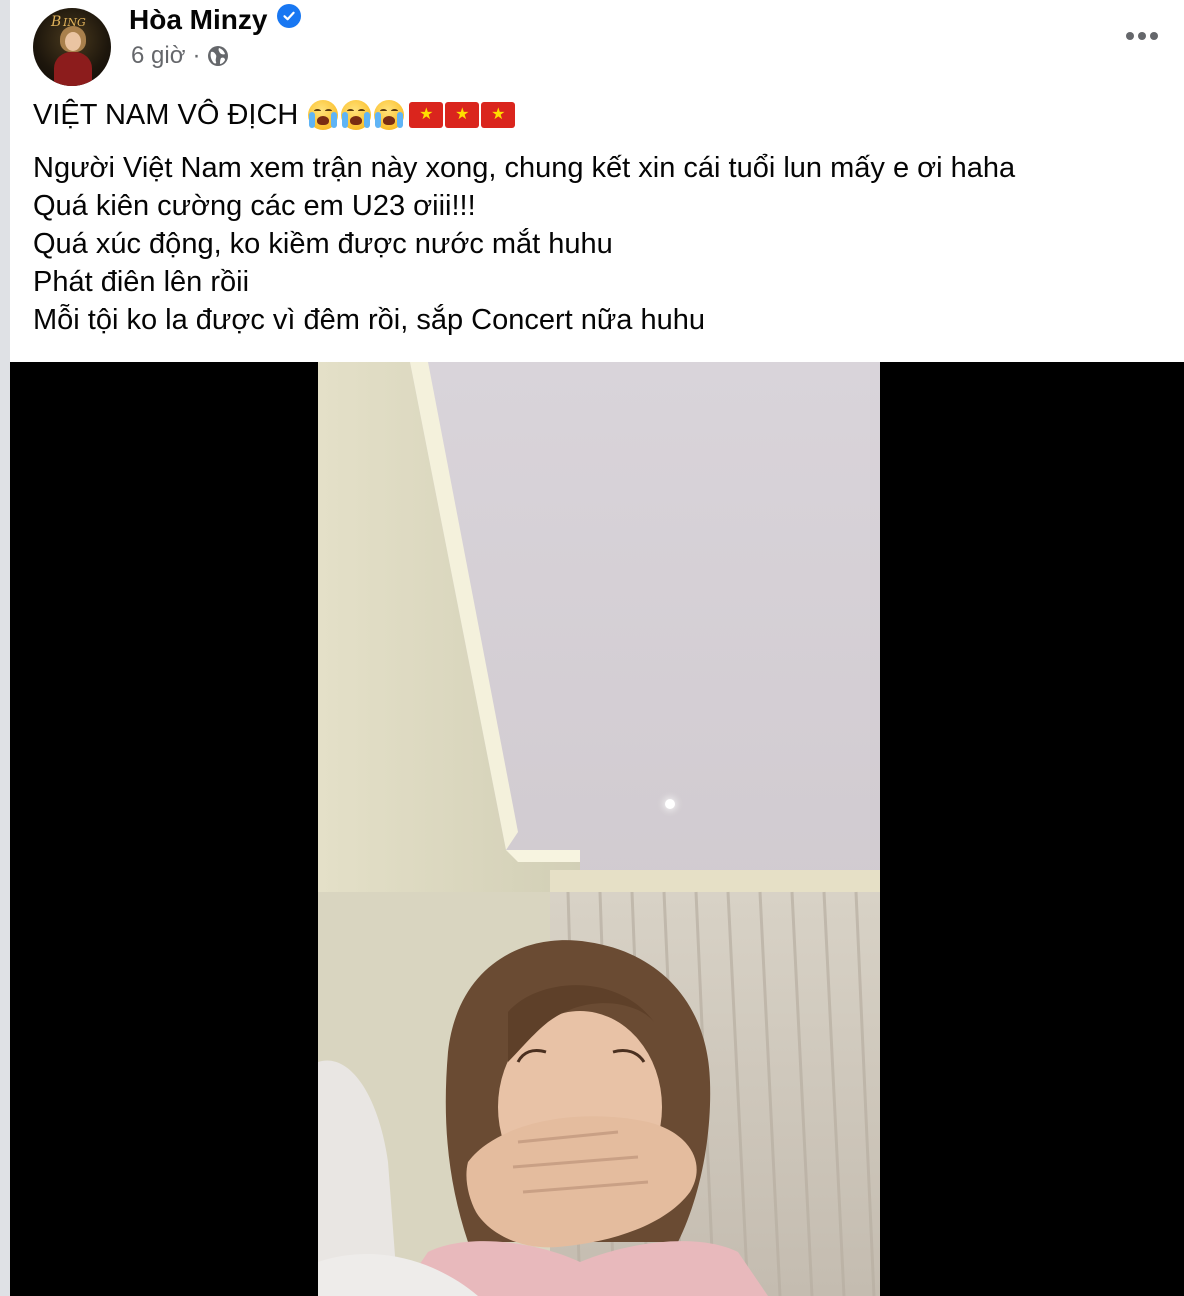  Describe the element at coordinates (198, 20) in the screenshot. I see `author-name: Hòa Minzy` at that location.